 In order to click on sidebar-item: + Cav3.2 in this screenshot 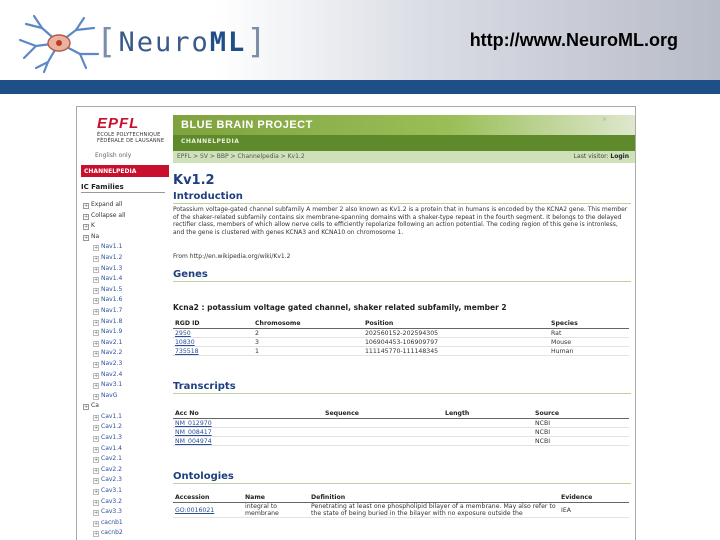, I will do `click(125, 503)`.